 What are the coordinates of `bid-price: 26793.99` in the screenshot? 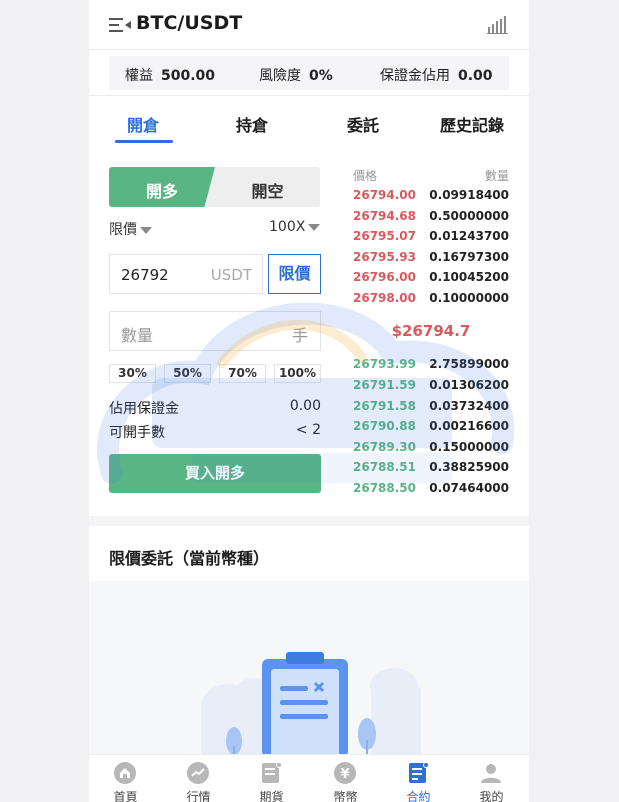 It's located at (385, 364).